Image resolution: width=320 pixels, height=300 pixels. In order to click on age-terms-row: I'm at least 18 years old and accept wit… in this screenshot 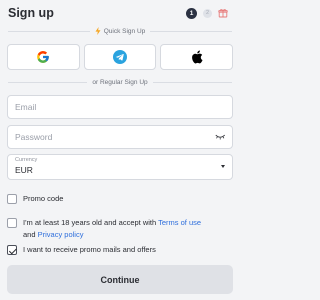, I will do `click(118, 228)`.